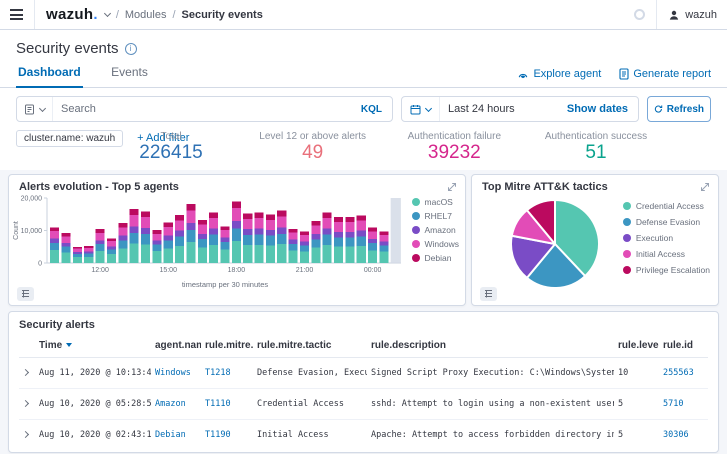 Image resolution: width=727 pixels, height=454 pixels. Describe the element at coordinates (503, 109) in the screenshot. I see `time-range-value: Last 24 hours` at that location.